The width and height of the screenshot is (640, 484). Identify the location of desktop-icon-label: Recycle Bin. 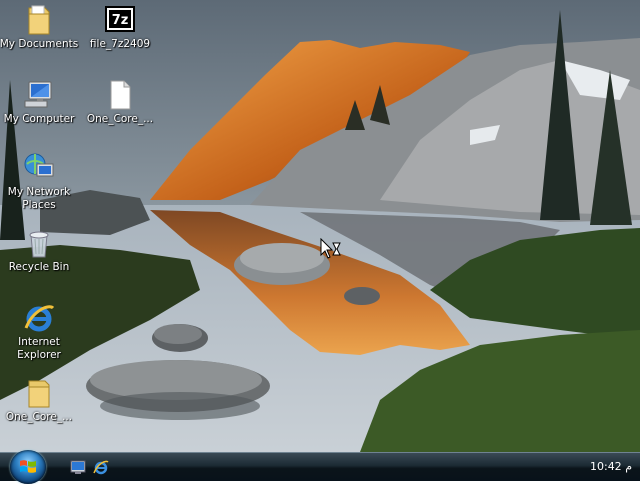
(39, 267).